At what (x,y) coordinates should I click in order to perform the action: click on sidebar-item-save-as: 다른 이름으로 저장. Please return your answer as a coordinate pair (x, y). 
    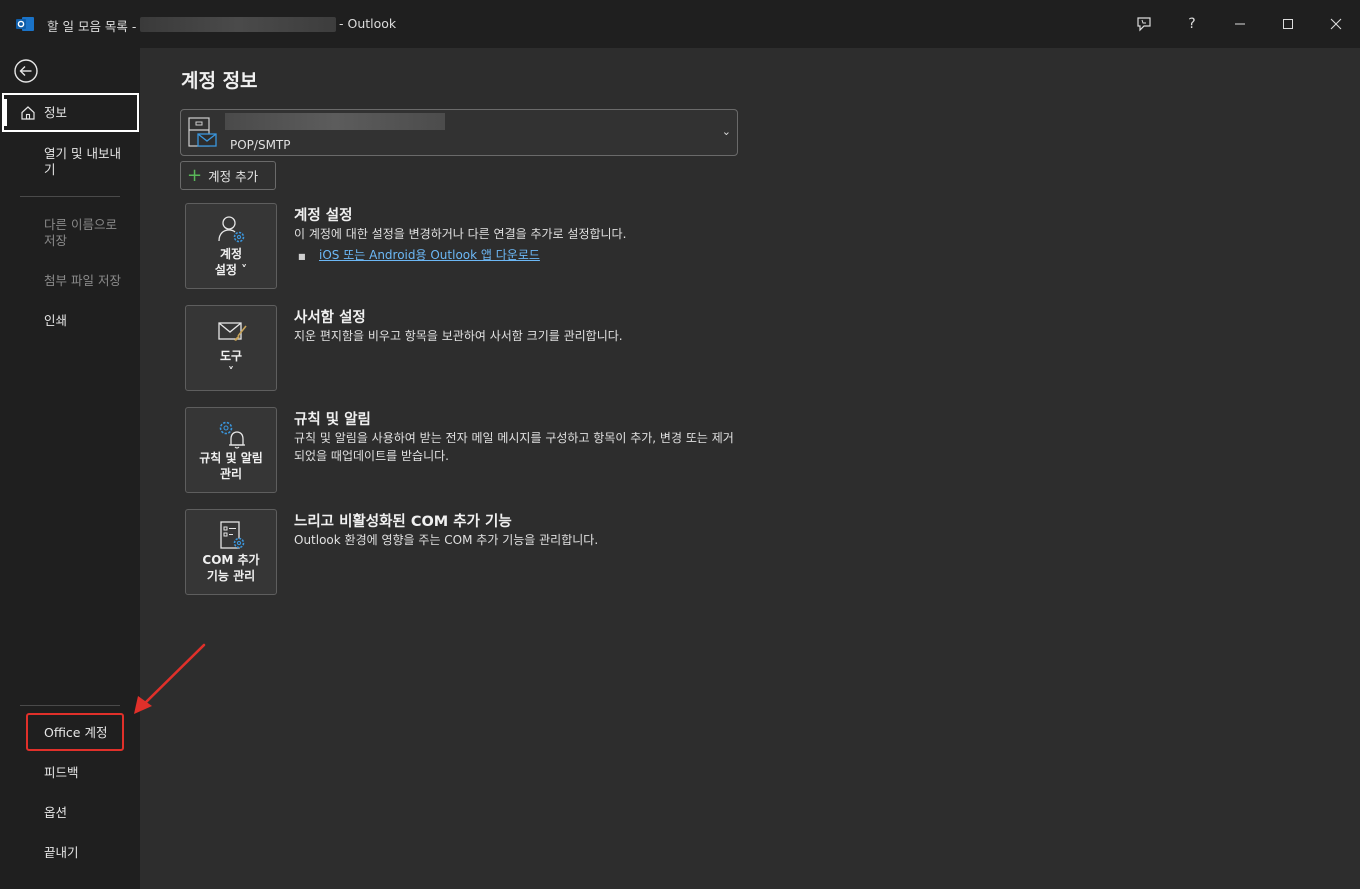
    Looking at the image, I should click on (70, 233).